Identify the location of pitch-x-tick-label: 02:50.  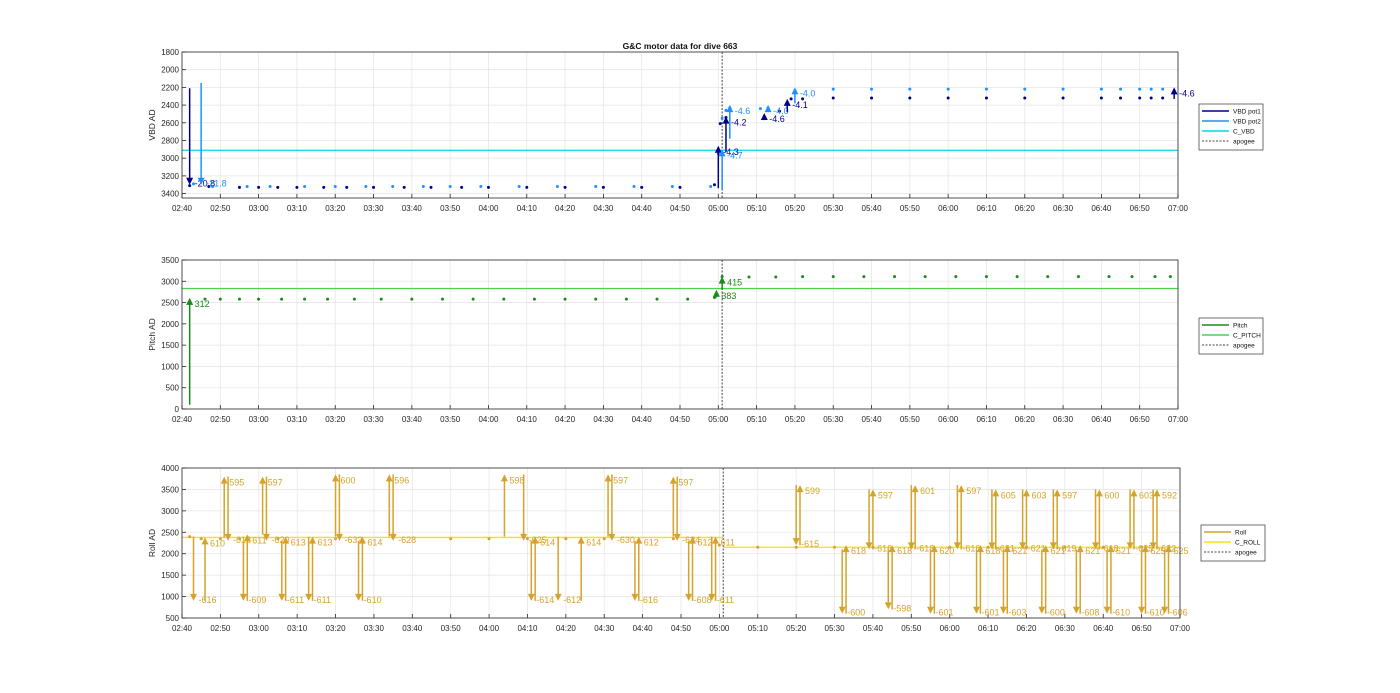
(220, 419).